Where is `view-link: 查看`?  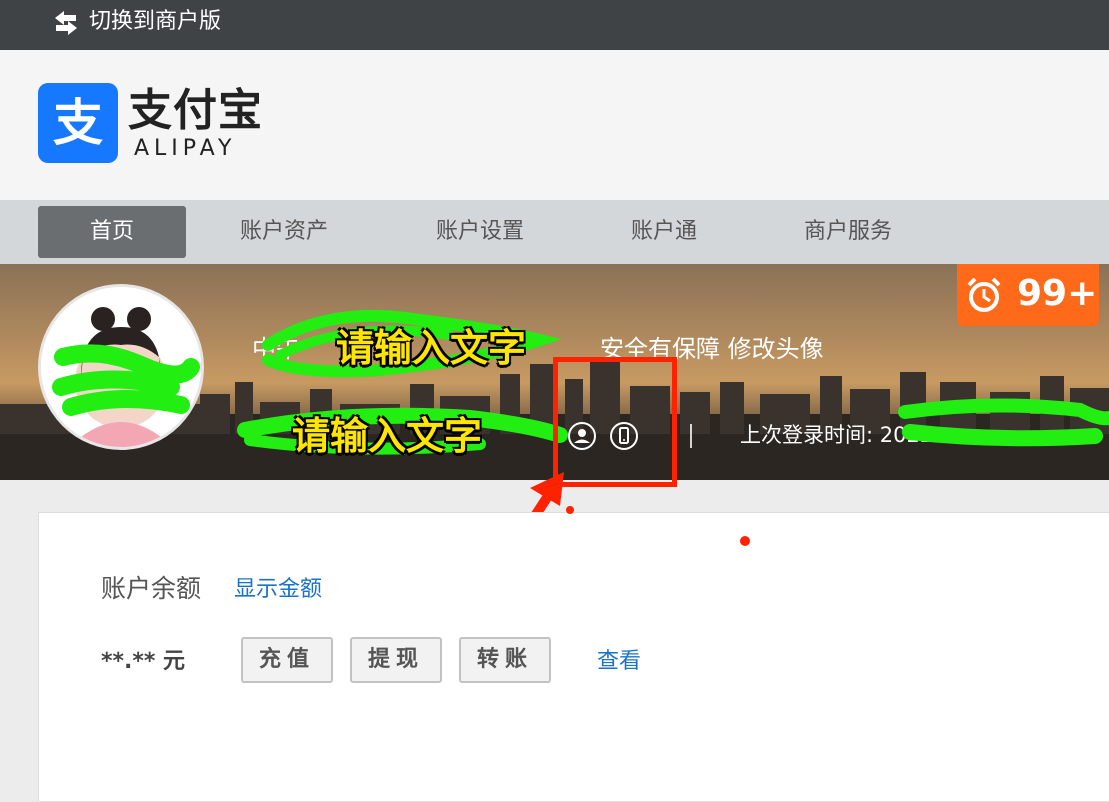 view-link: 查看 is located at coordinates (619, 662).